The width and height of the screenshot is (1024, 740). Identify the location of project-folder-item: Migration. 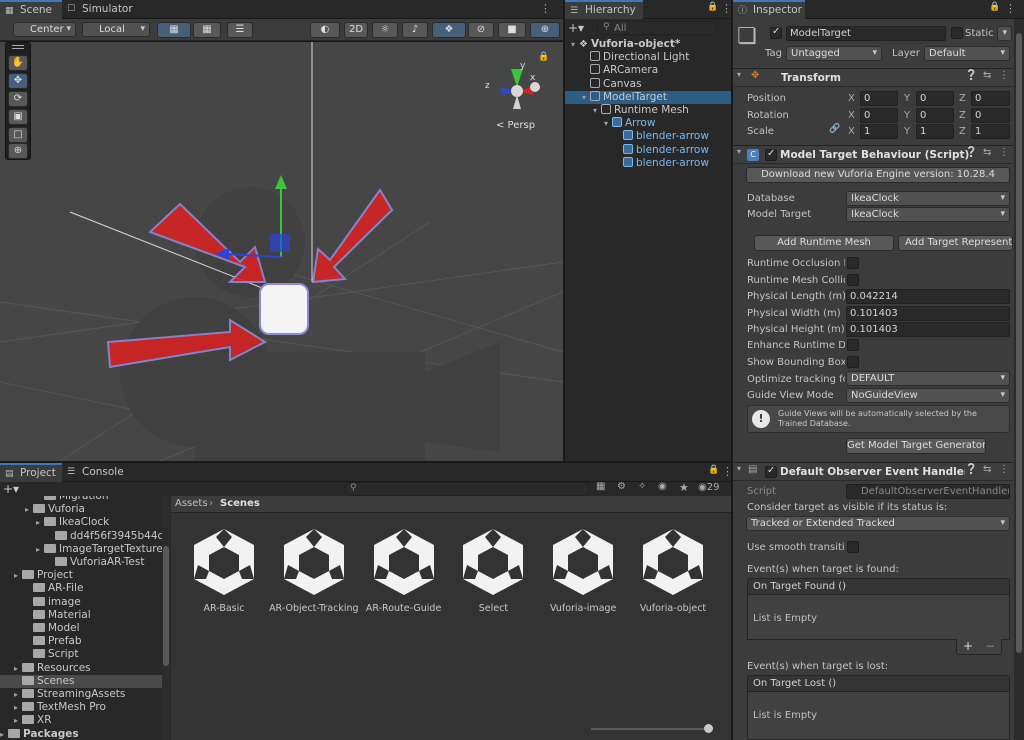
(81, 499).